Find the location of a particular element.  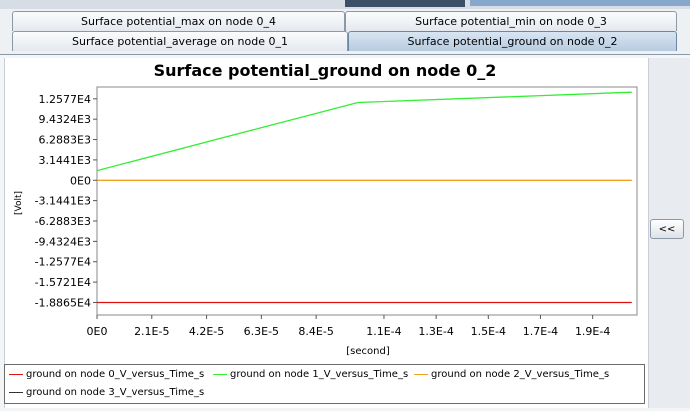

legend-item-node-2: ground on node 2_V_versus_Time_s is located at coordinates (511, 375).